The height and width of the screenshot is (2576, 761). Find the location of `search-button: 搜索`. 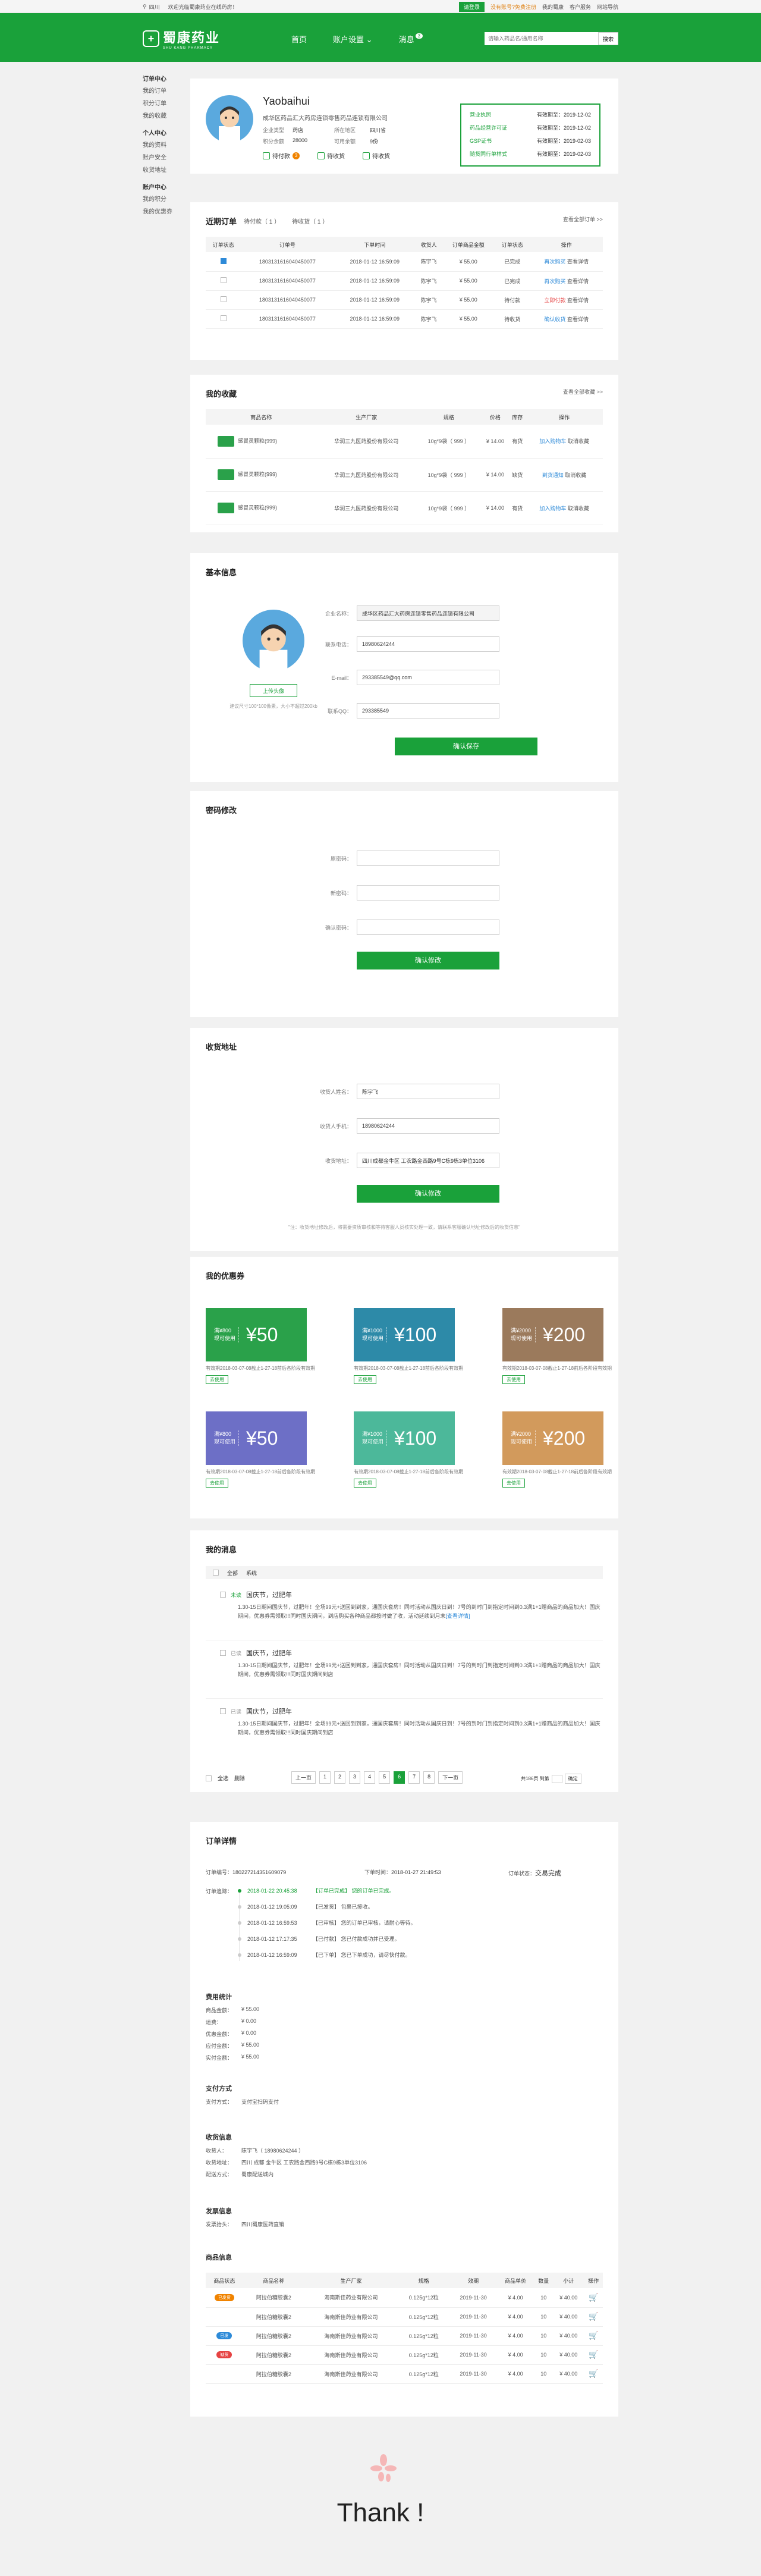

search-button: 搜索 is located at coordinates (608, 38).